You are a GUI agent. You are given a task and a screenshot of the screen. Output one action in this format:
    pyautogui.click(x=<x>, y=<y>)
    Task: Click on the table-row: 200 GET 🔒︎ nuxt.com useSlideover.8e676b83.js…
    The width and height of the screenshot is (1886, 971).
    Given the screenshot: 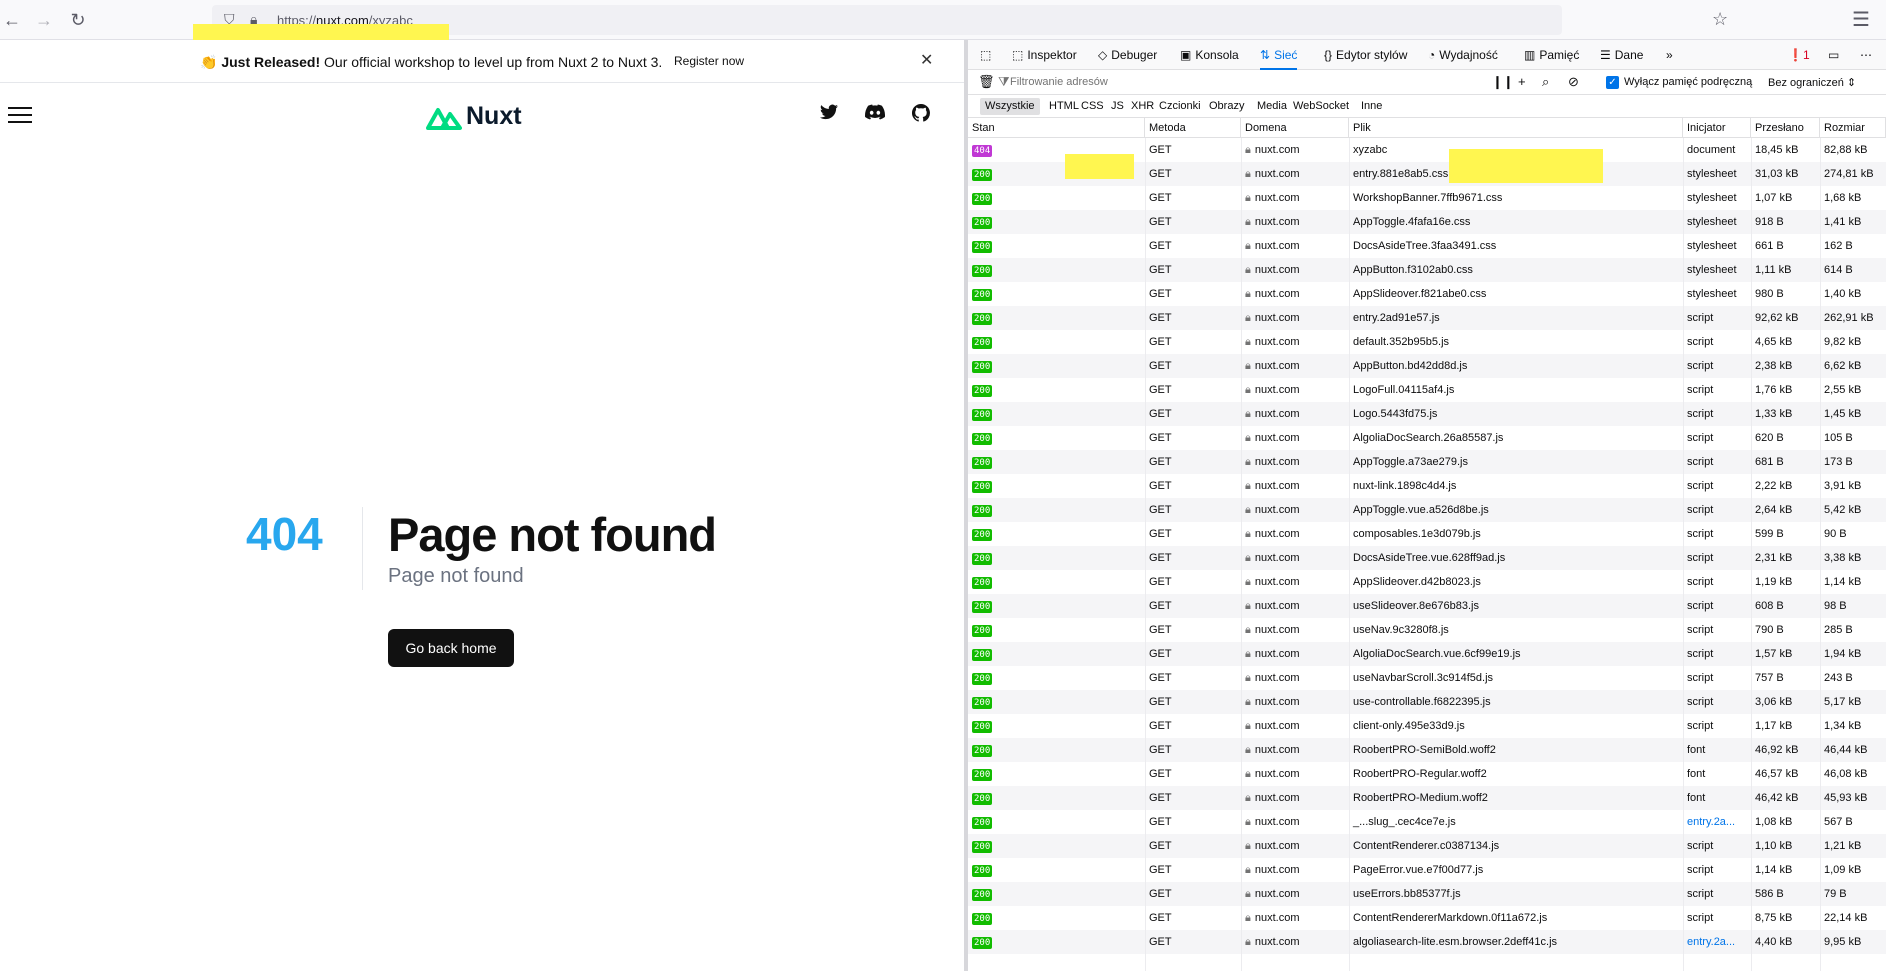 What is the action you would take?
    pyautogui.click(x=1427, y=606)
    